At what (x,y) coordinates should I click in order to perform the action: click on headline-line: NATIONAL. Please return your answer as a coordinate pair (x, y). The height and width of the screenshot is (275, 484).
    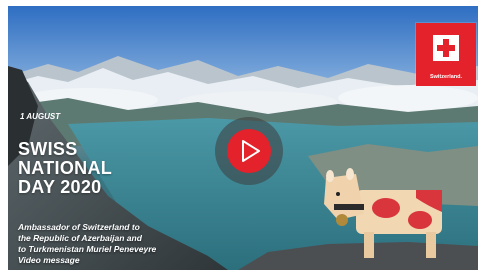
    Looking at the image, I should click on (65, 168).